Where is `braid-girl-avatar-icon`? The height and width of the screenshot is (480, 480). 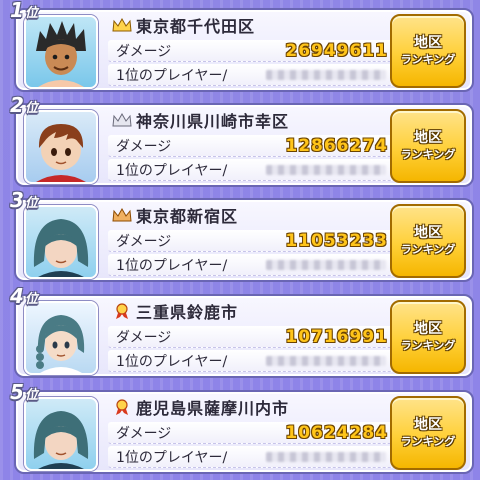 braid-girl-avatar-icon is located at coordinates (60, 344).